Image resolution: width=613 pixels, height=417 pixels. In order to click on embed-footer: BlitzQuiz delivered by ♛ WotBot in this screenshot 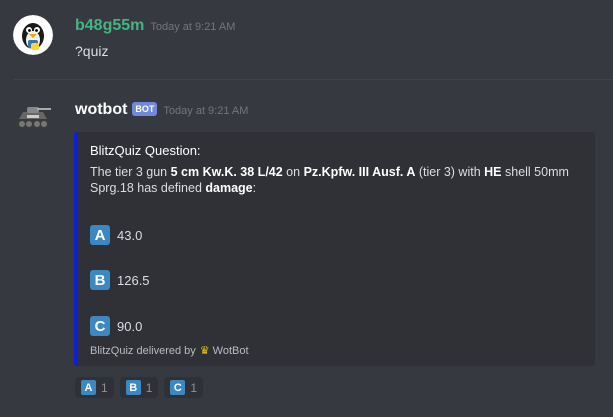, I will do `click(169, 351)`.